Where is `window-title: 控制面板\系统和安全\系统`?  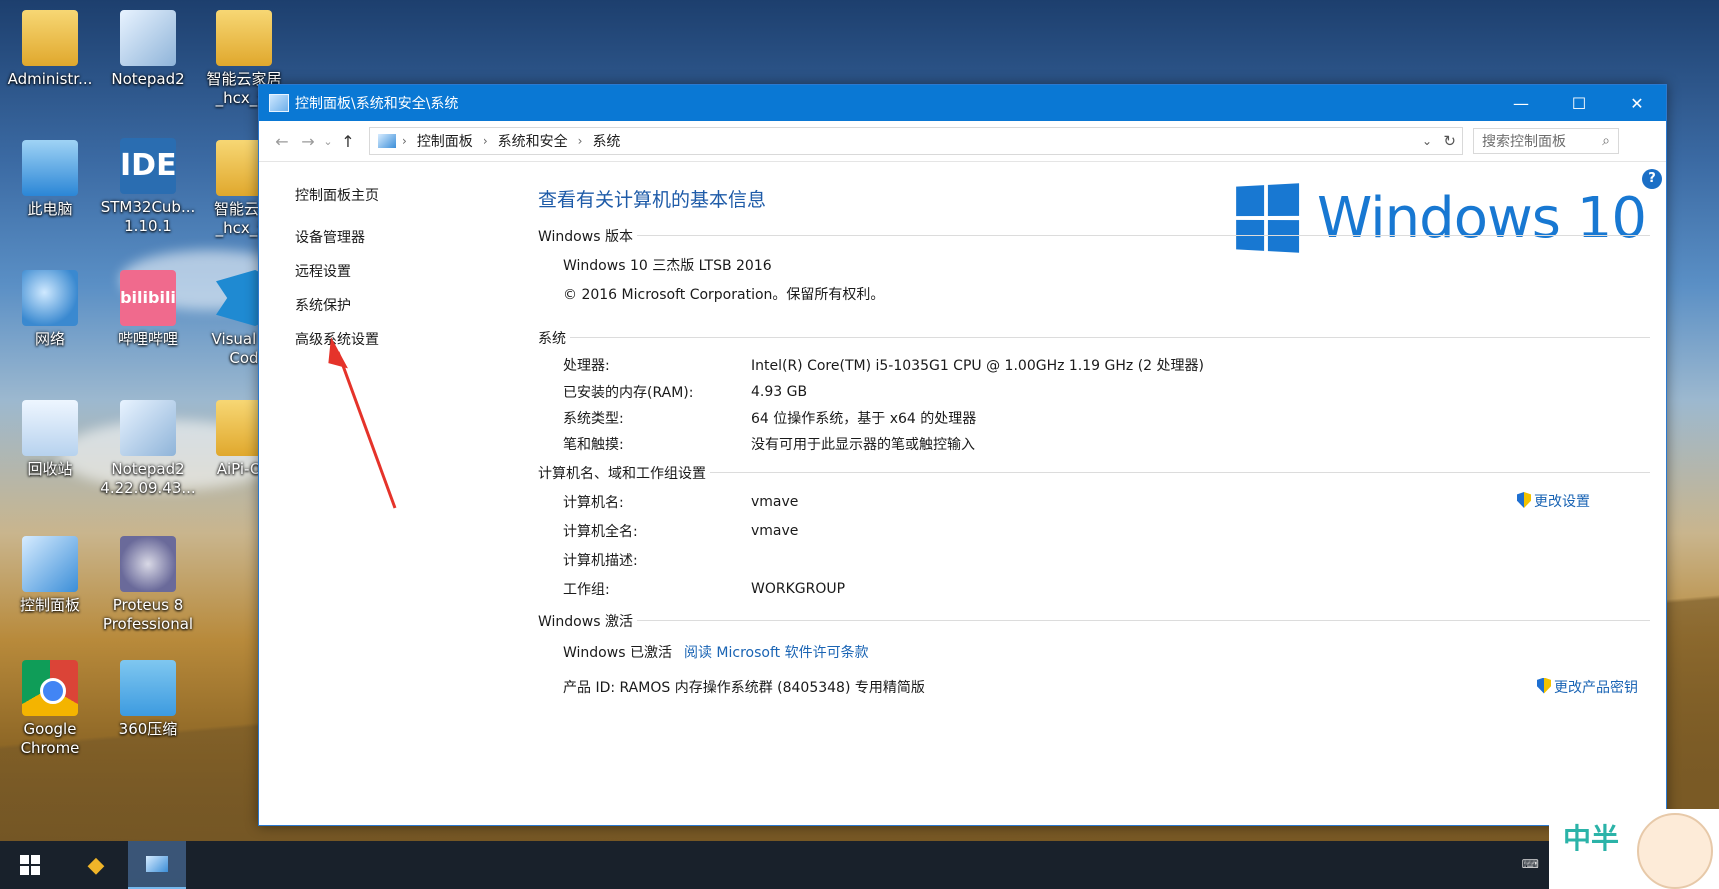 window-title: 控制面板\系统和安全\系统 is located at coordinates (377, 104).